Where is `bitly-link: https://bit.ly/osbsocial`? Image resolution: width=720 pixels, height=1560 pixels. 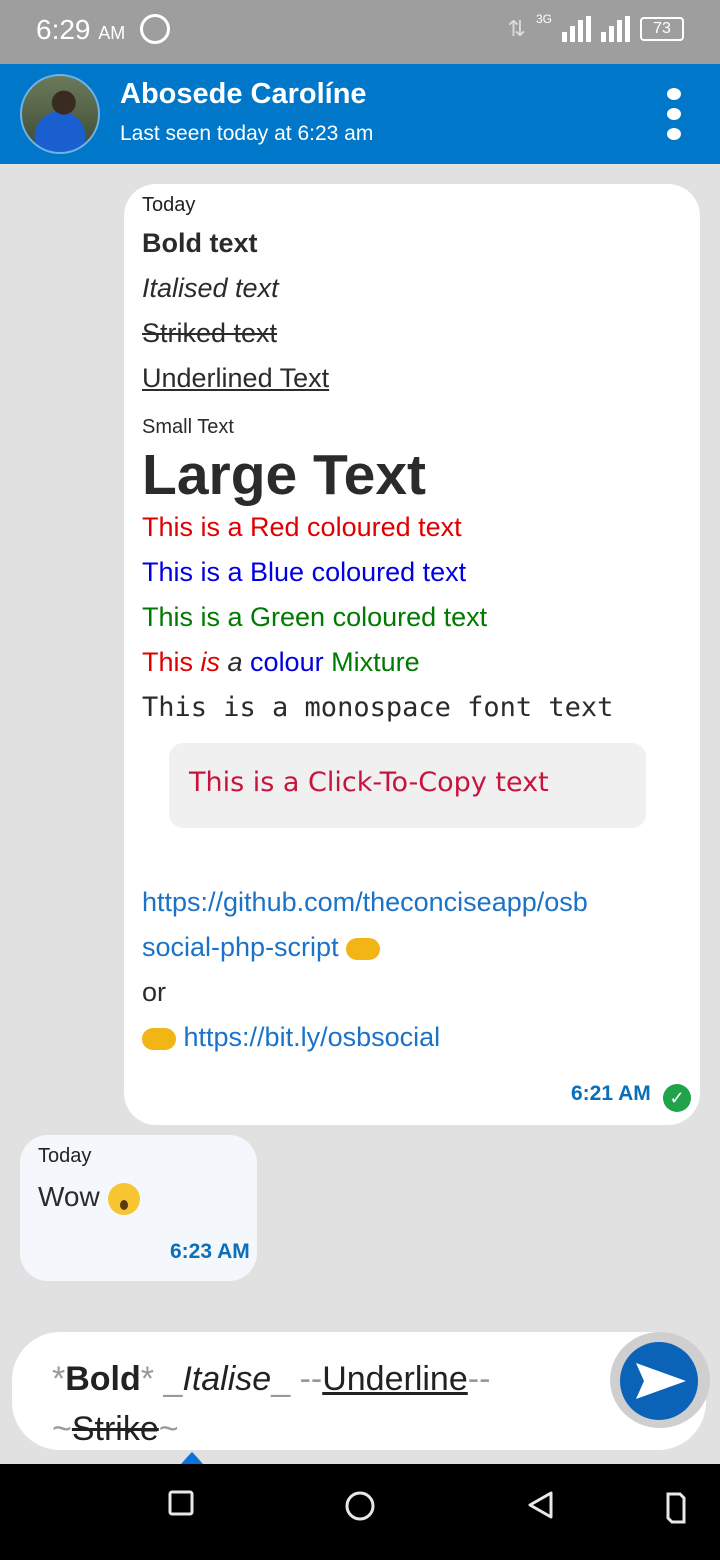 bitly-link: https://bit.ly/osbsocial is located at coordinates (312, 1037).